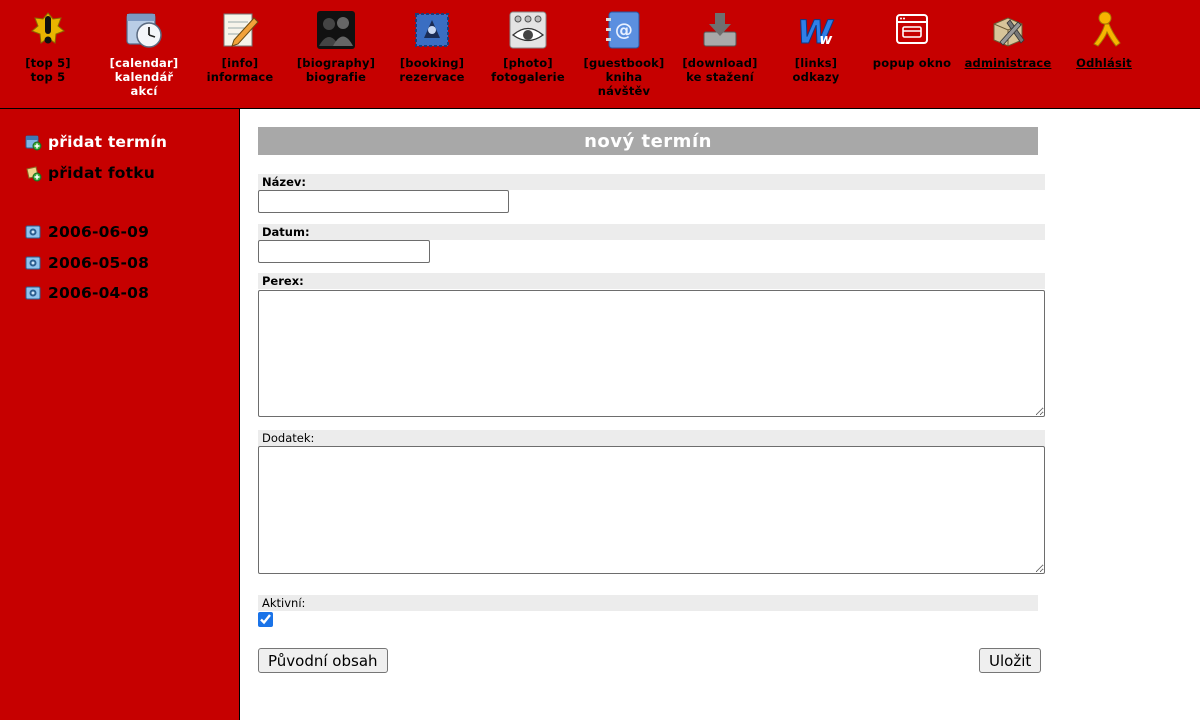 The width and height of the screenshot is (1200, 720). What do you see at coordinates (720, 30) in the screenshot?
I see `download-tray-icon` at bounding box center [720, 30].